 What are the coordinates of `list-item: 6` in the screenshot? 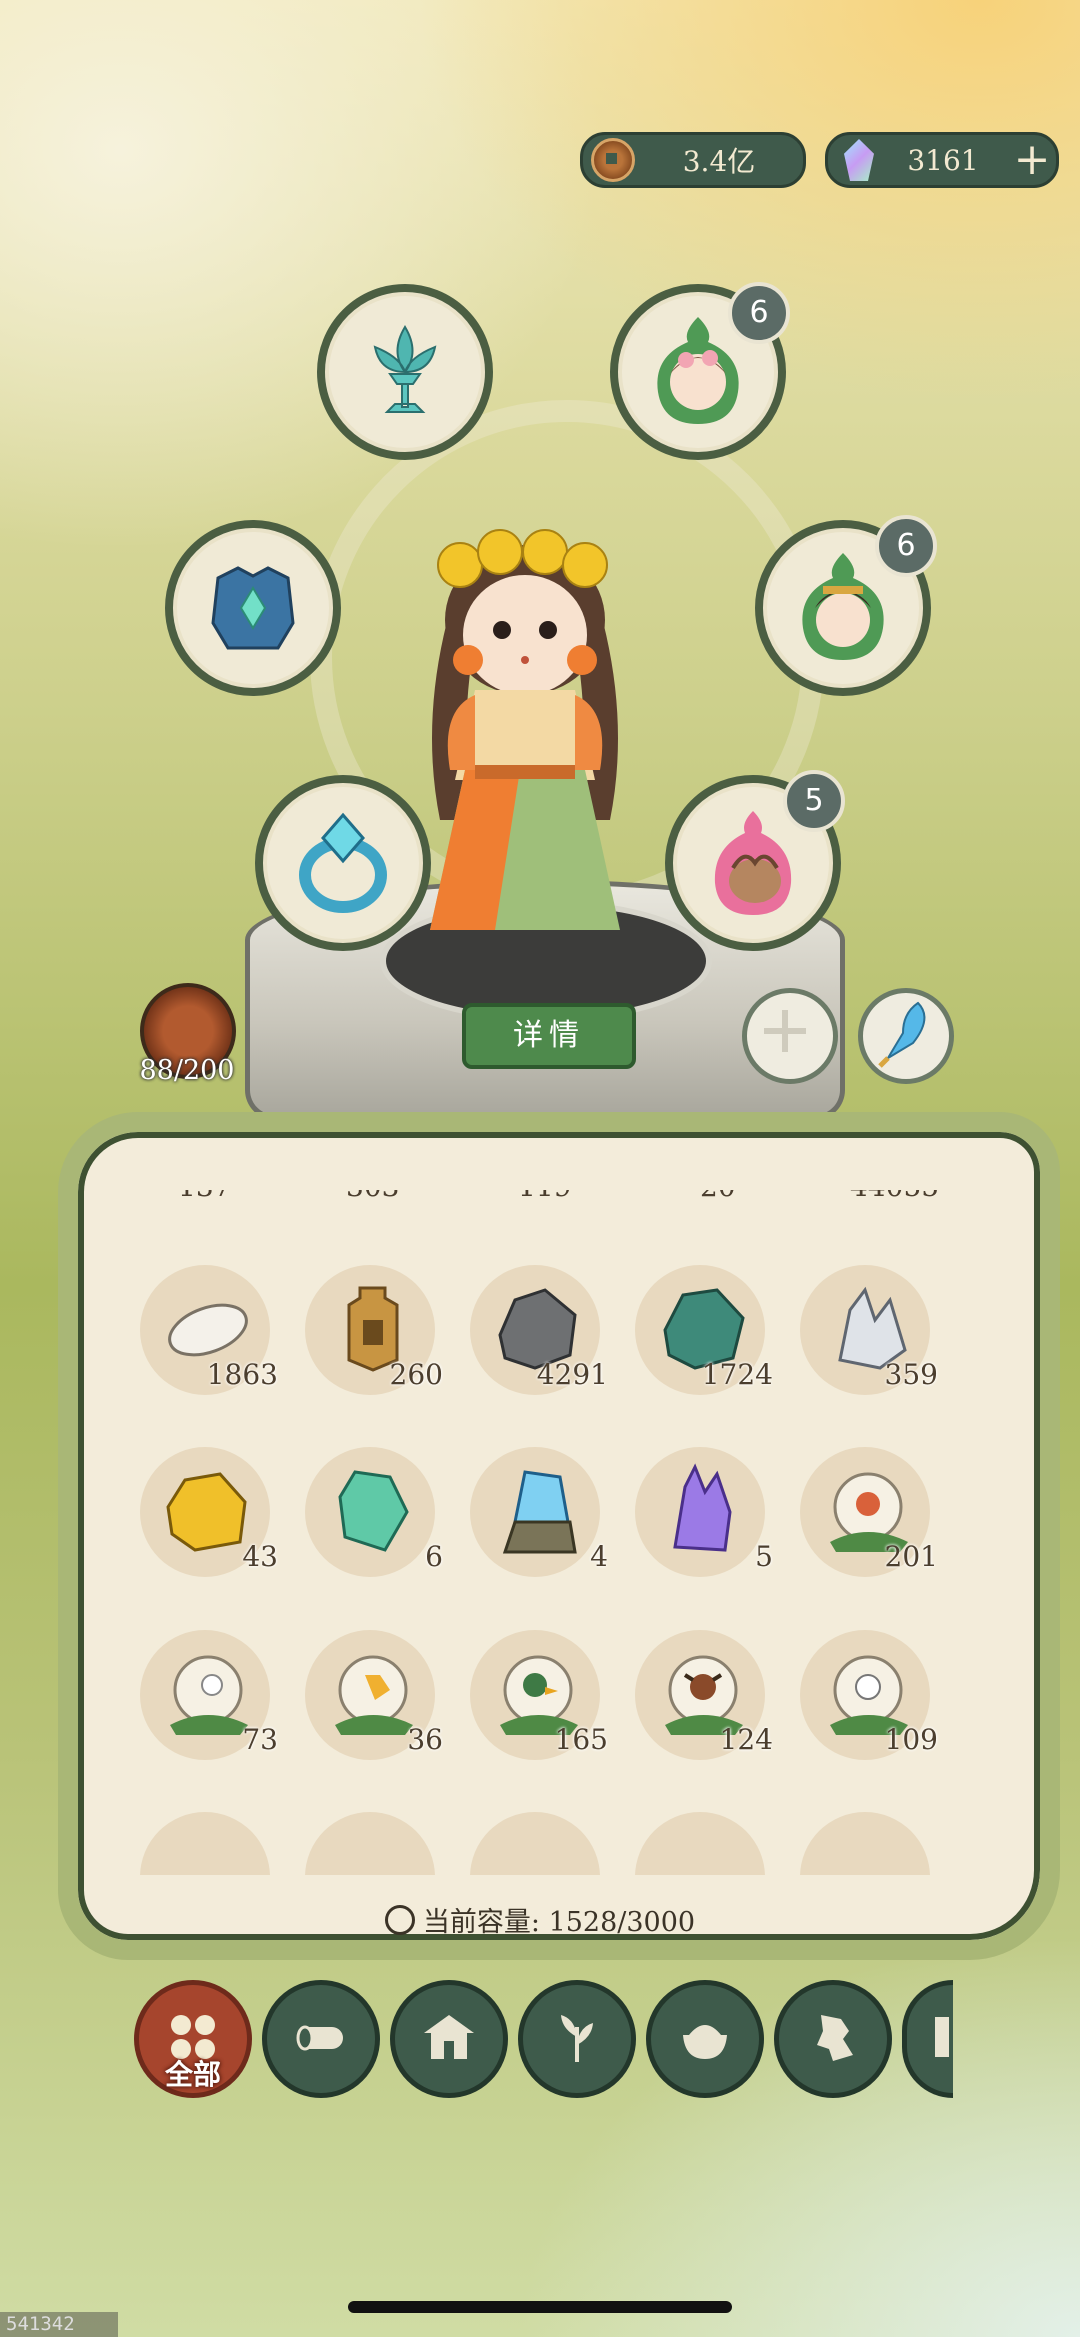 It's located at (370, 1512).